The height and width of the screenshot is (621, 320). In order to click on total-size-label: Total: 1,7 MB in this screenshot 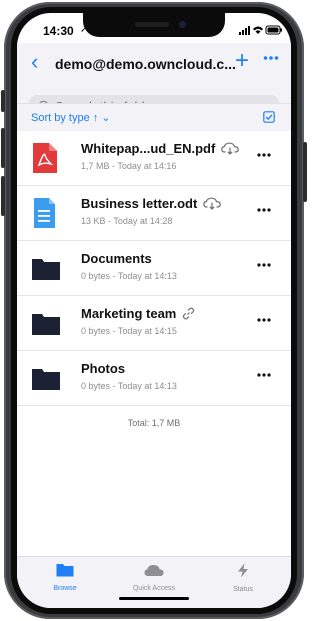, I will do `click(154, 423)`.